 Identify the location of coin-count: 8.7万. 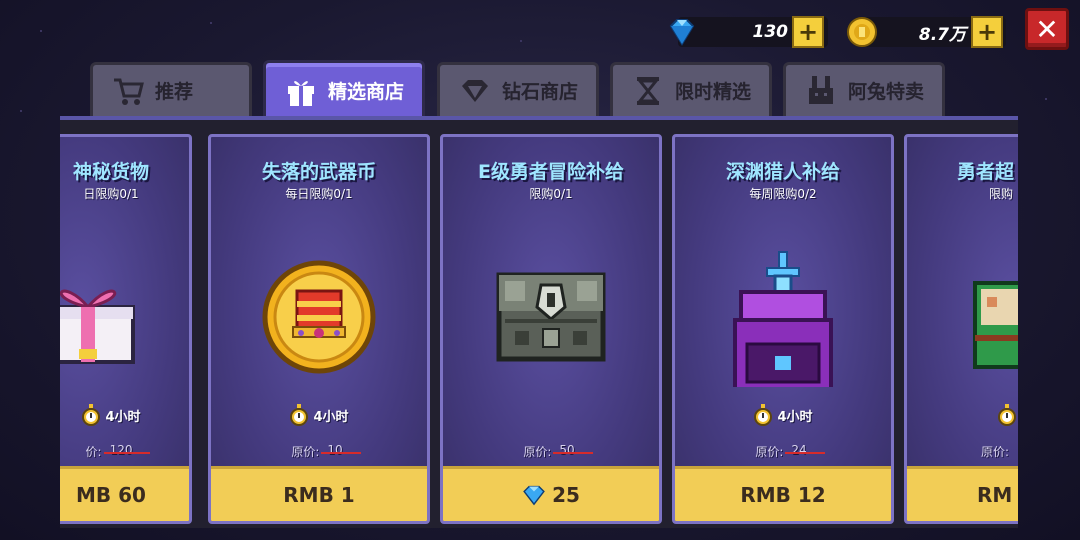
(942, 34).